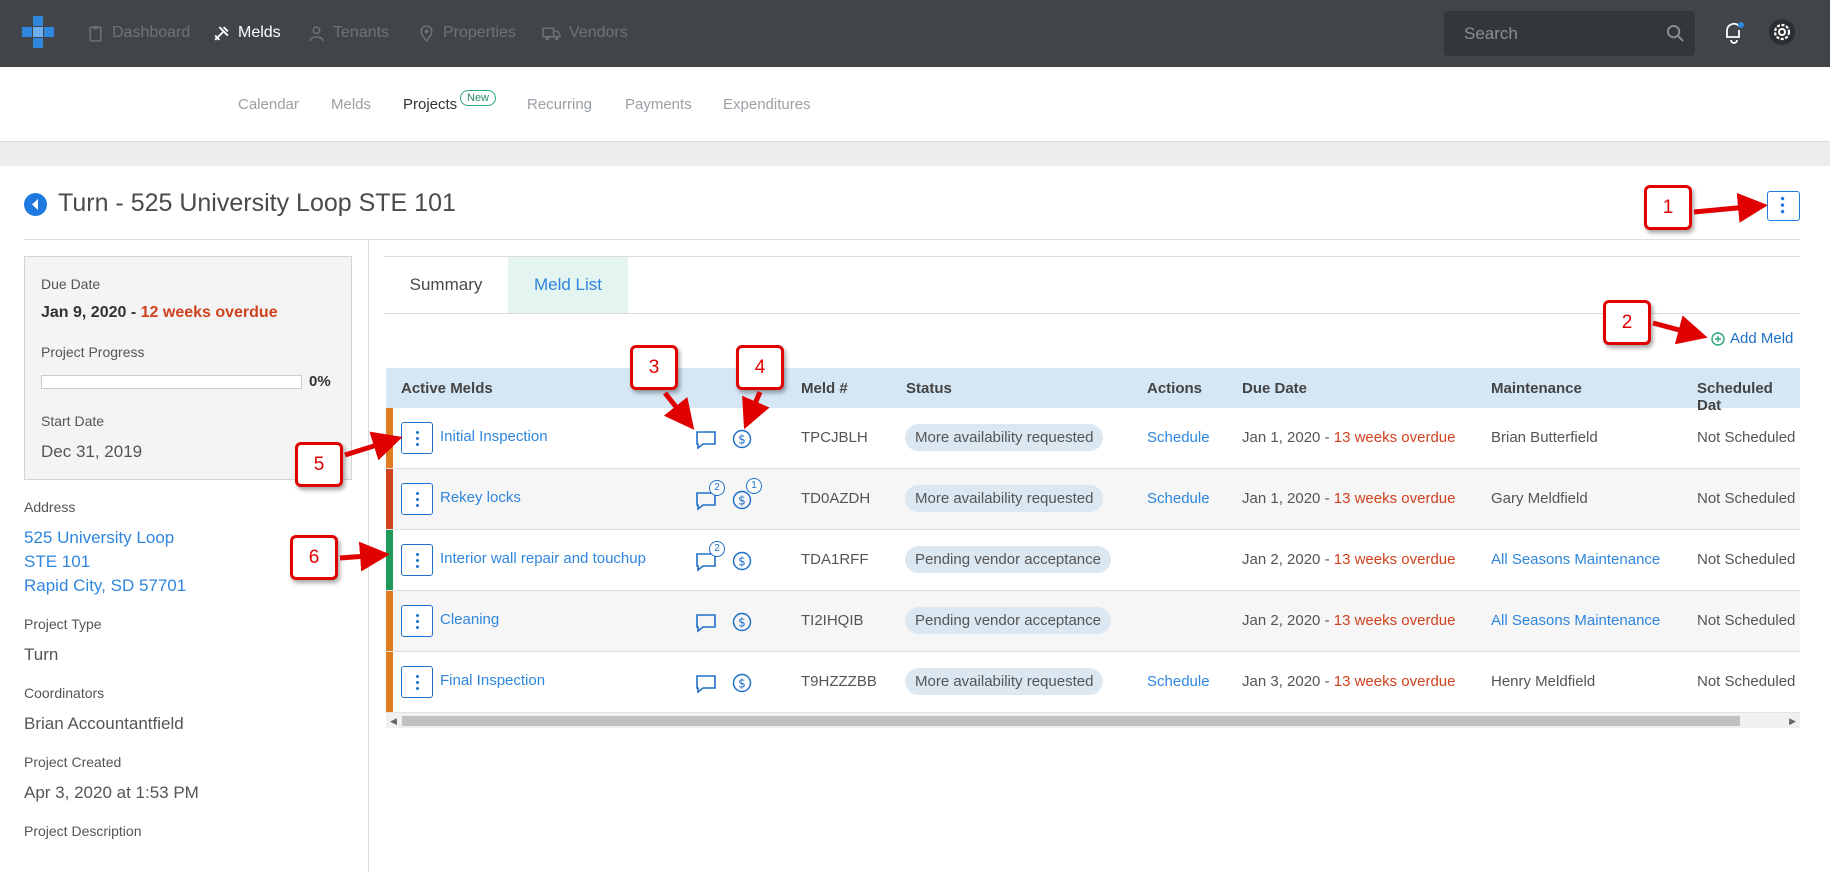  I want to click on annotation-callout-2: 2, so click(1627, 322).